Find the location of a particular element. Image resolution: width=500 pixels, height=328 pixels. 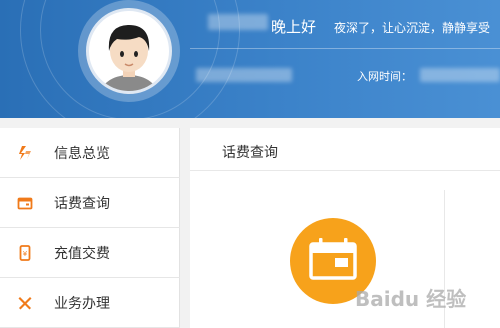

tools-icon is located at coordinates (25, 303).